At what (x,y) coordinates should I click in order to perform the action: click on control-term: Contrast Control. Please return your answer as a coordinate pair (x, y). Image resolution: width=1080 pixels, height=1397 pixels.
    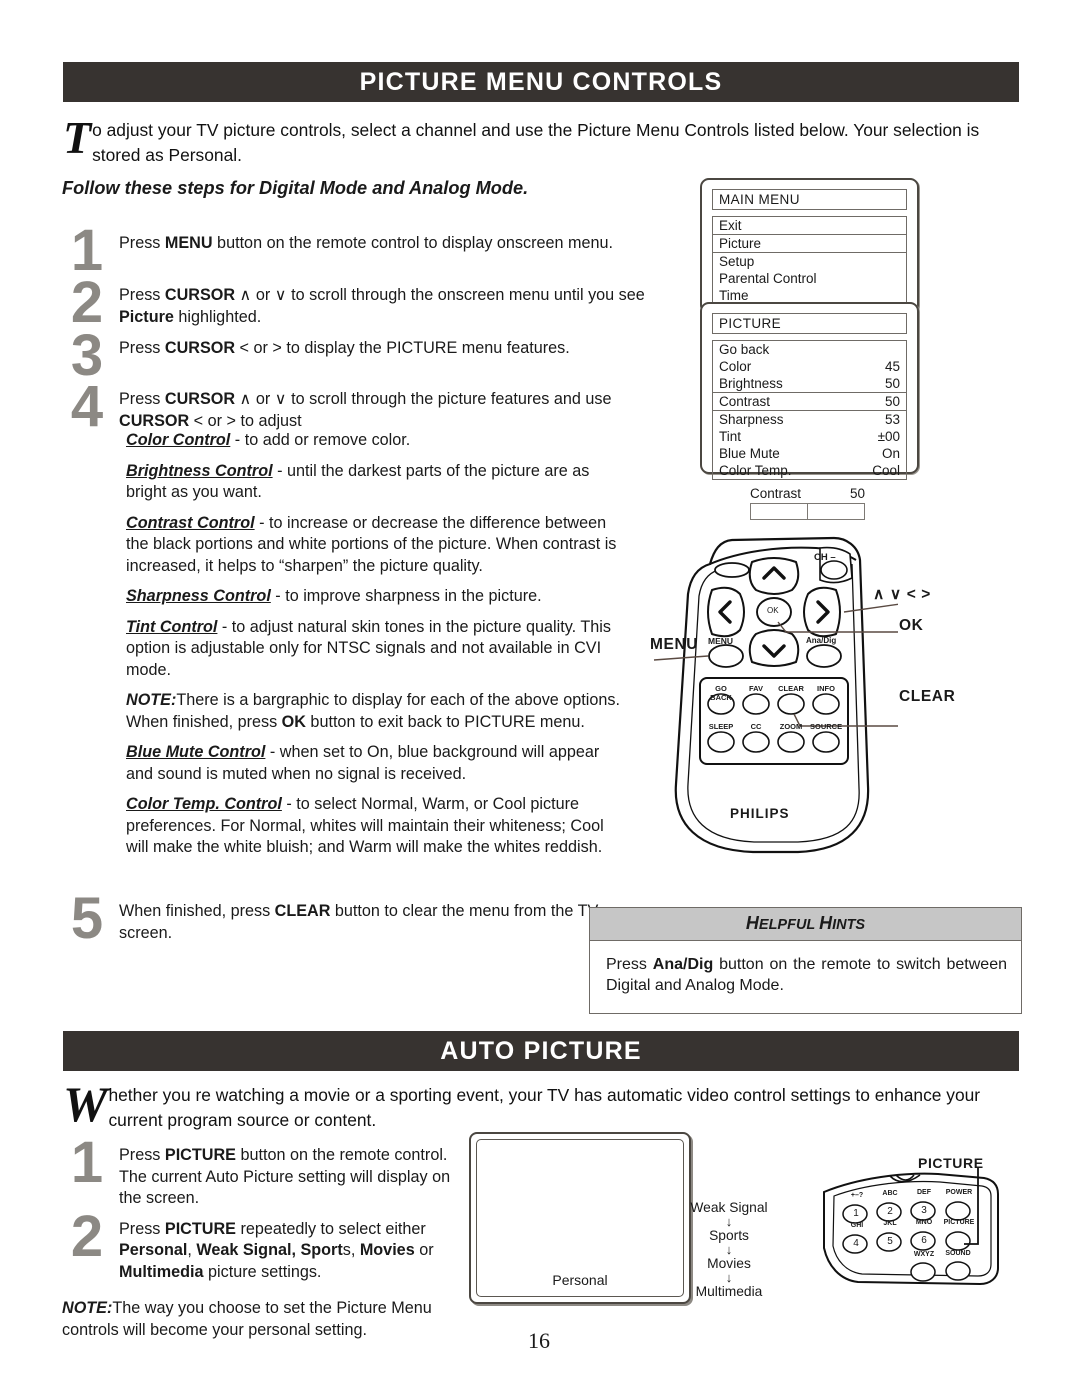
    Looking at the image, I should click on (190, 522).